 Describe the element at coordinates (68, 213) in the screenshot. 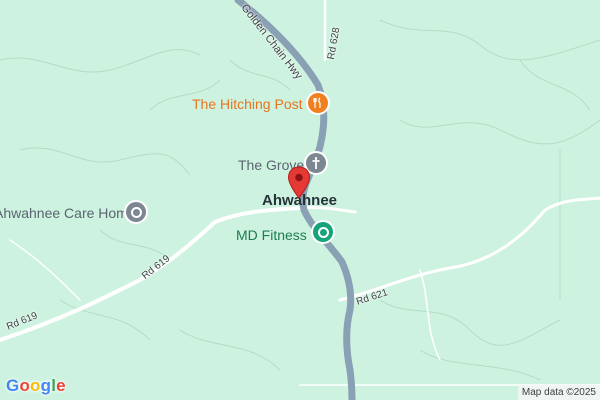

I see `poi-label-care-home: Ahwahnee Care Home` at that location.